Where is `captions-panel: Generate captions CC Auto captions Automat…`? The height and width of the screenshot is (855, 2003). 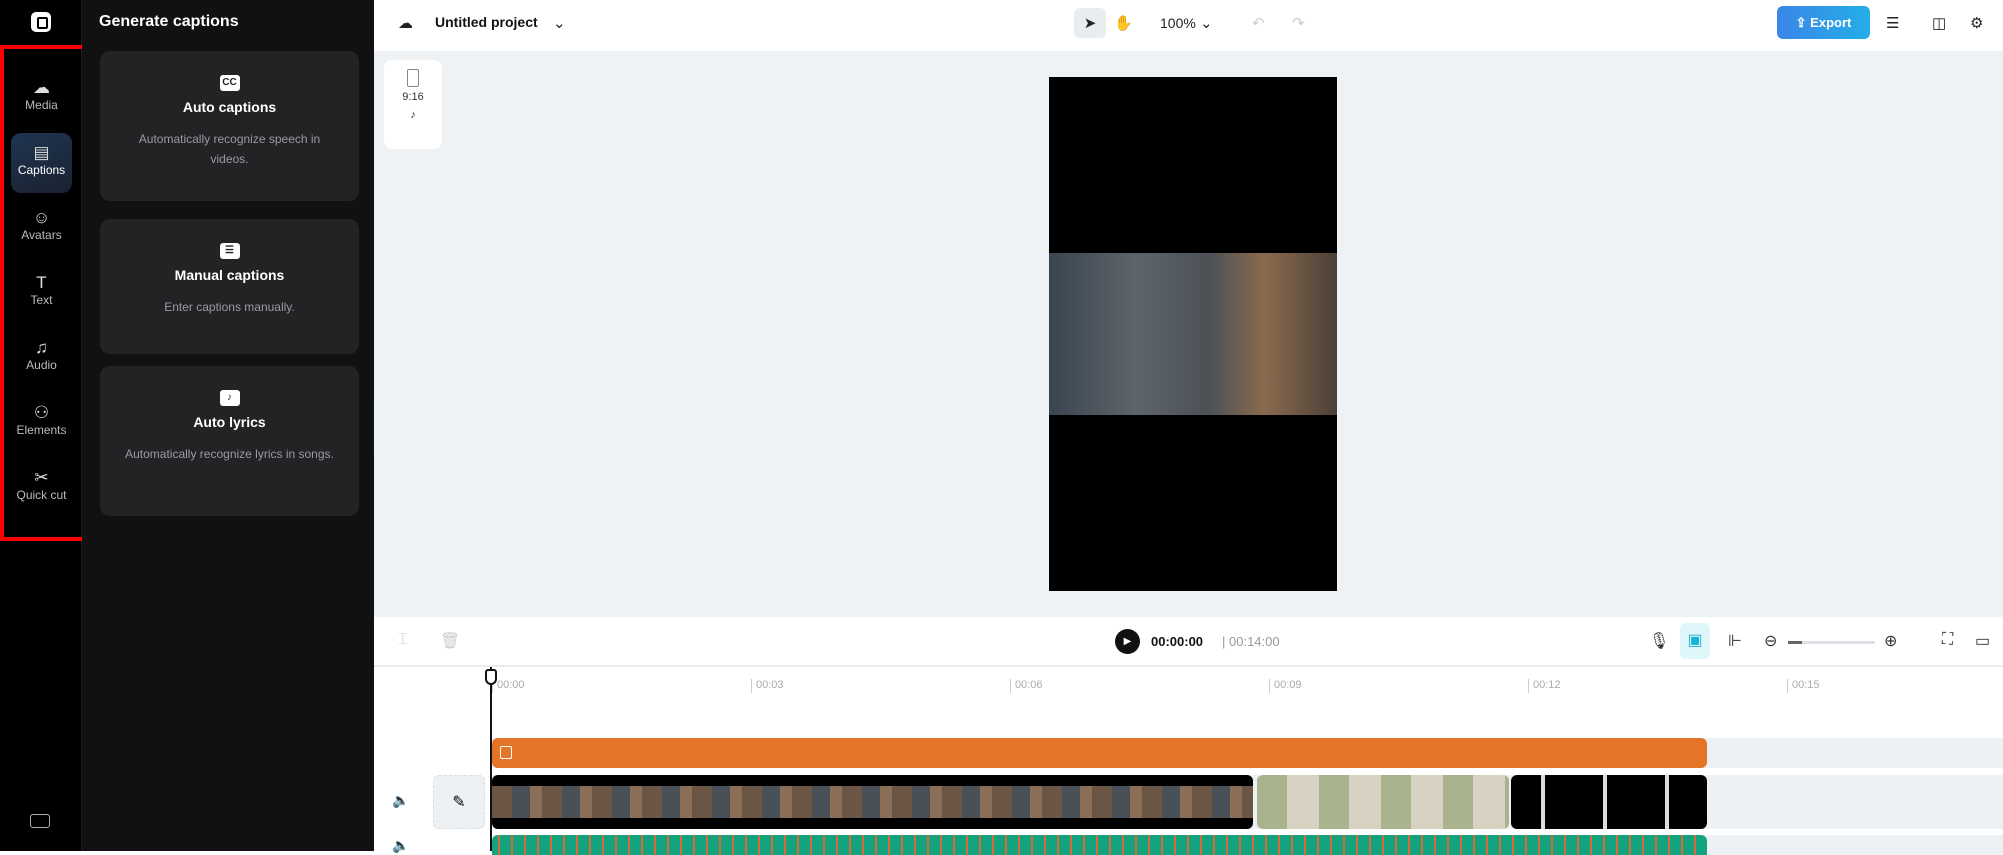
captions-panel: Generate captions CC Auto captions Automat… is located at coordinates (228, 425).